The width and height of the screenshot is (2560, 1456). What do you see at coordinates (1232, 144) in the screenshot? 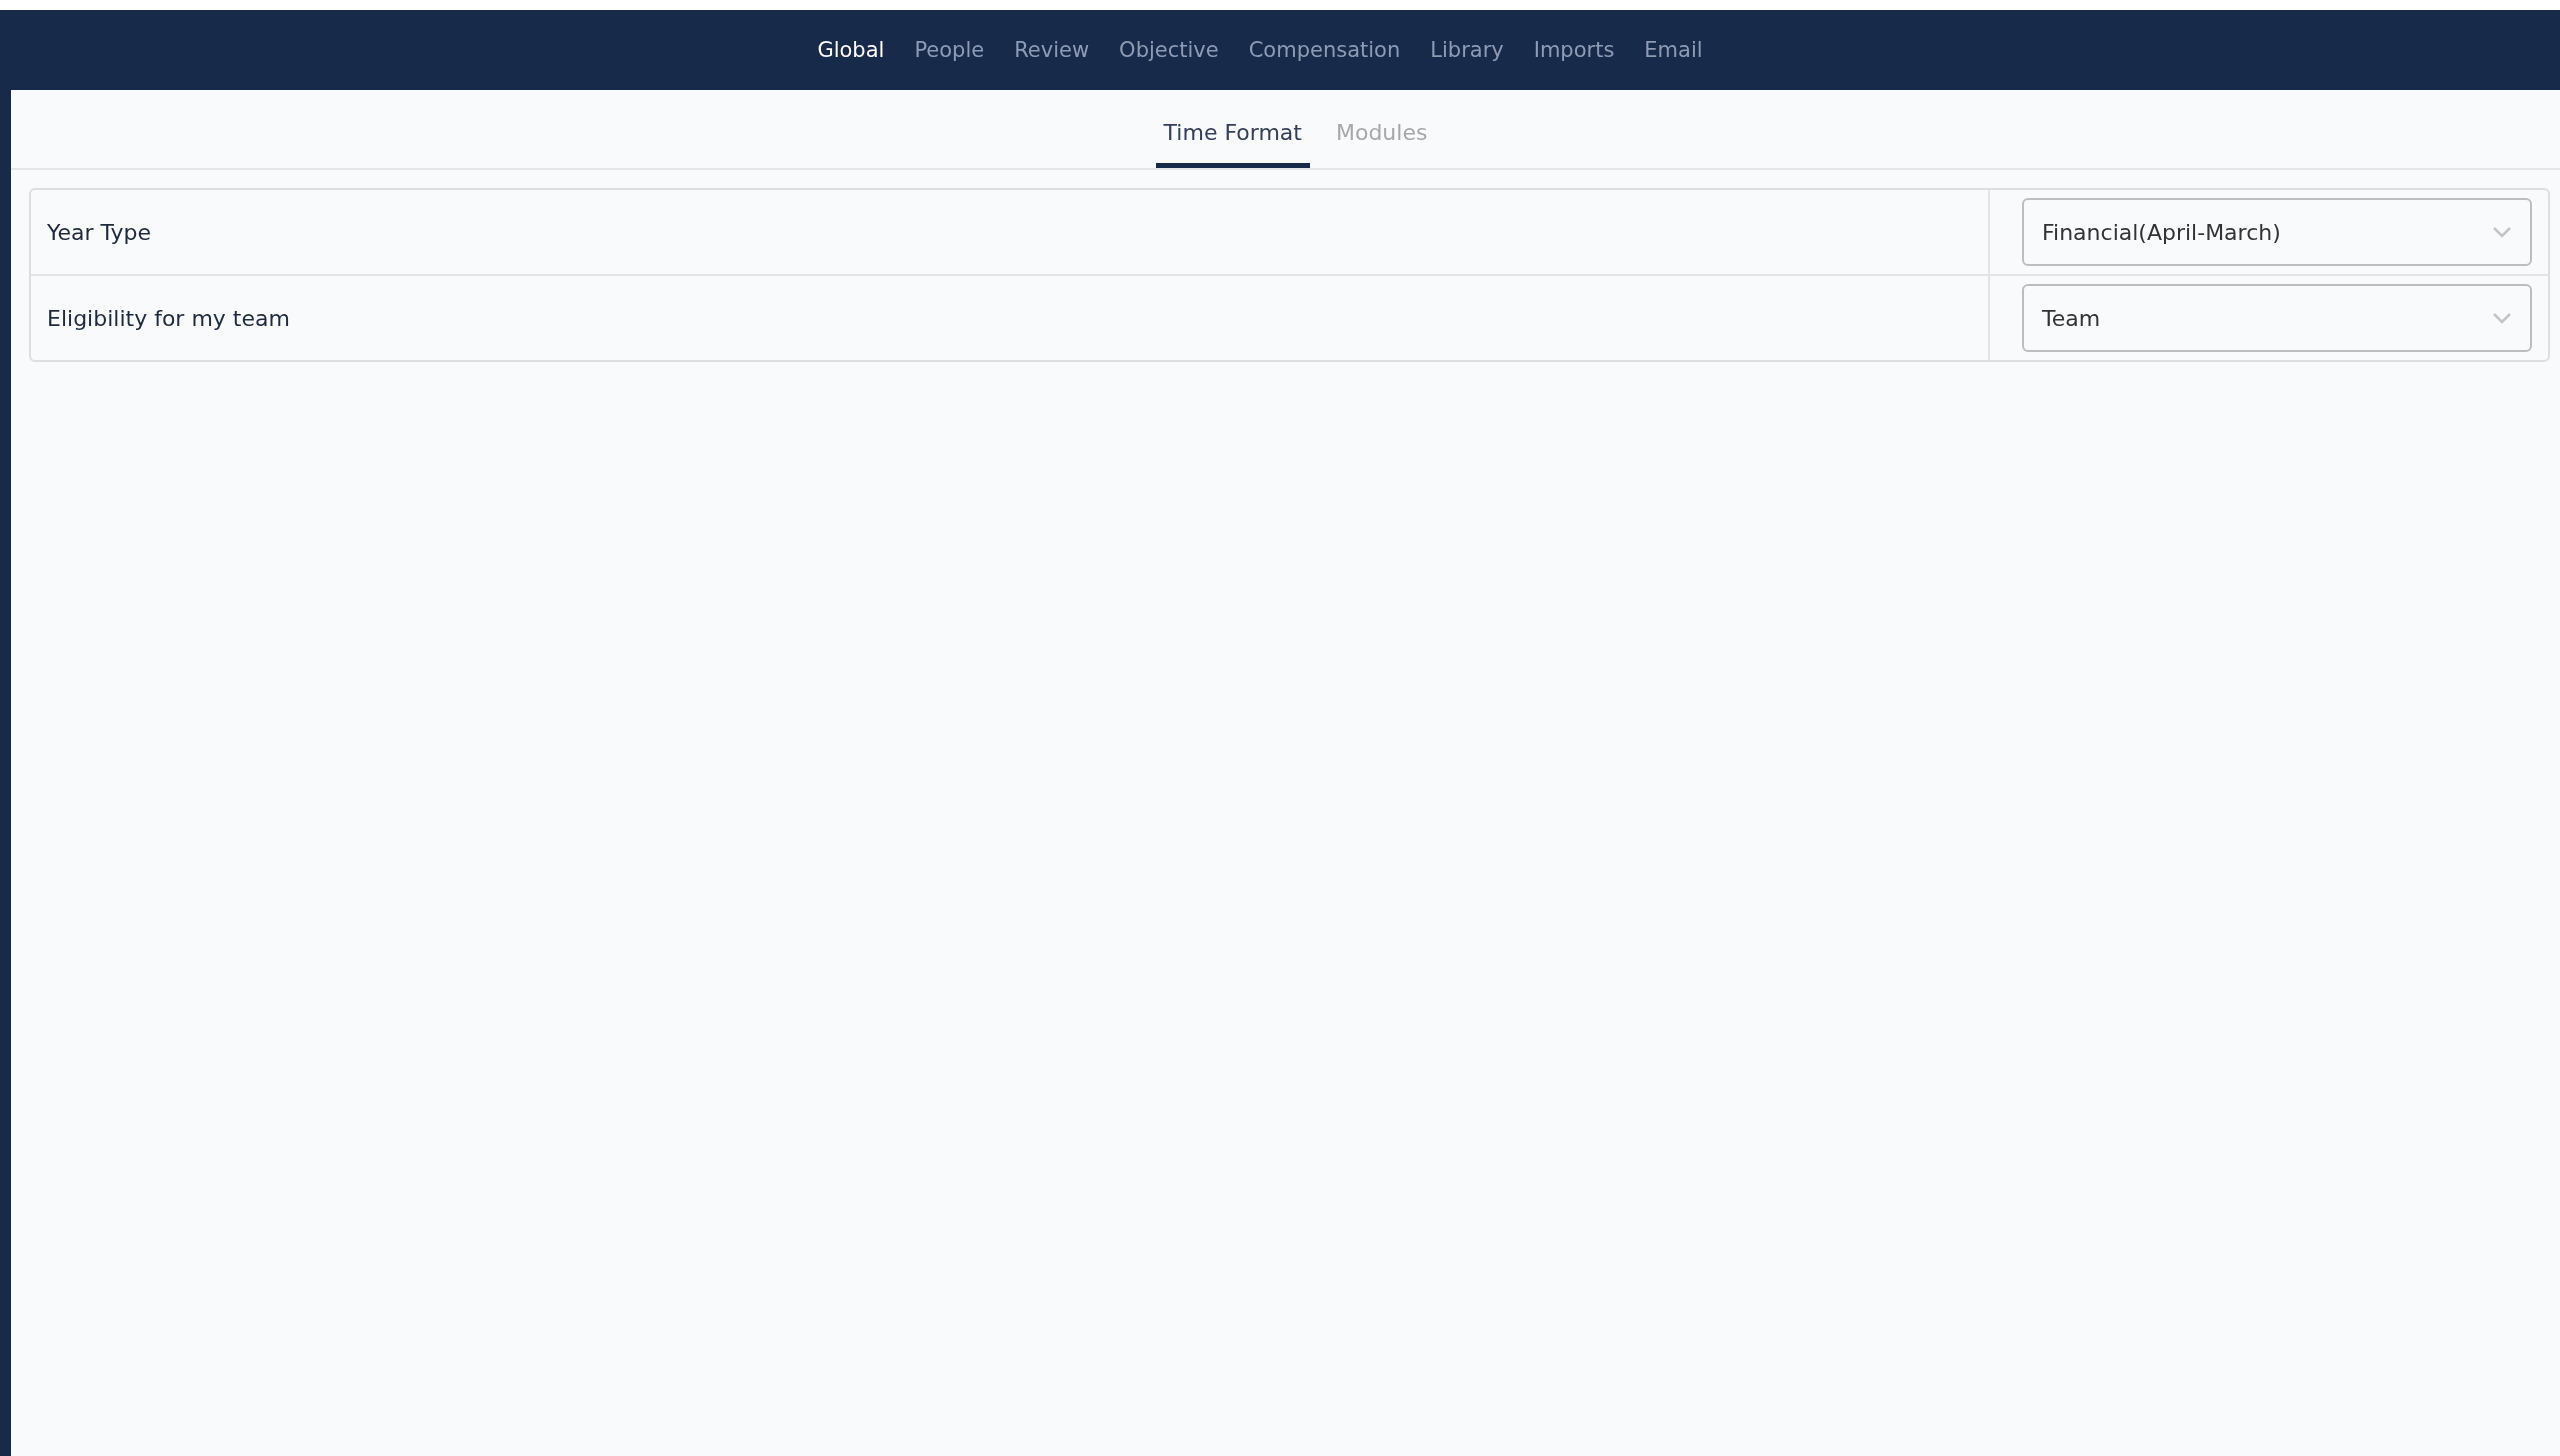
I see `sub-tab: Time Format` at bounding box center [1232, 144].